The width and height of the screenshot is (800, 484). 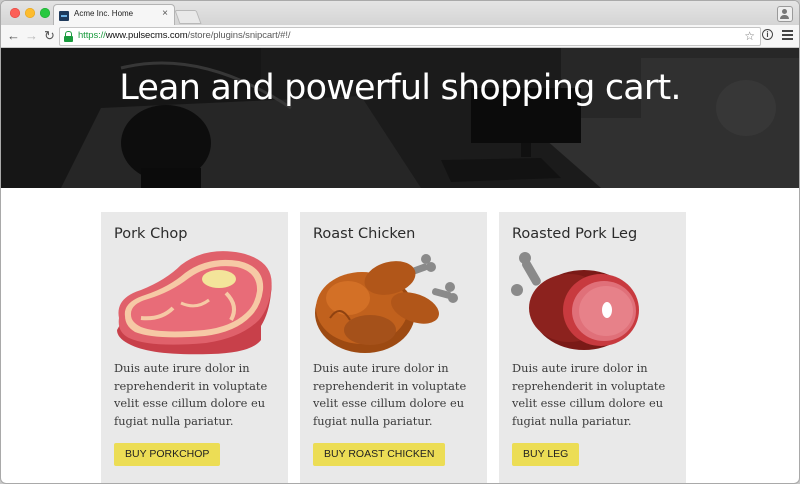 I want to click on buy-roast-chicken-button: BUY ROAST CHICKEN, so click(x=379, y=454).